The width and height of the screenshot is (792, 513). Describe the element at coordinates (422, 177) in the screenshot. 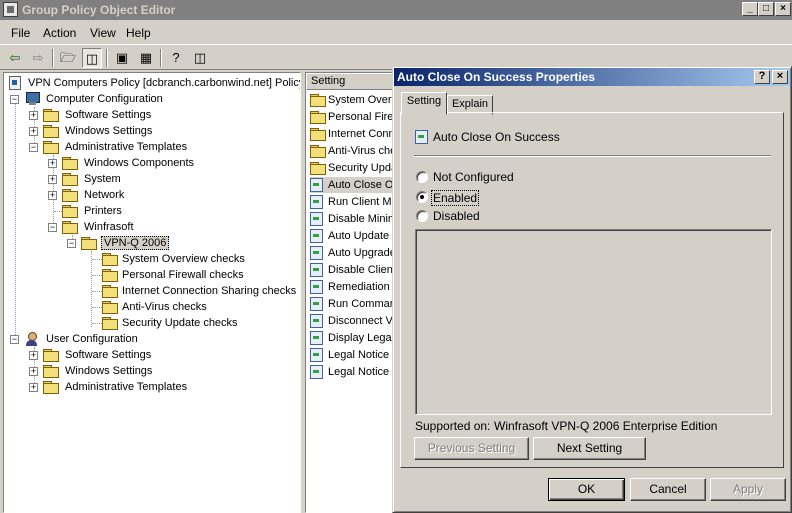

I see `radio-not-configured` at that location.